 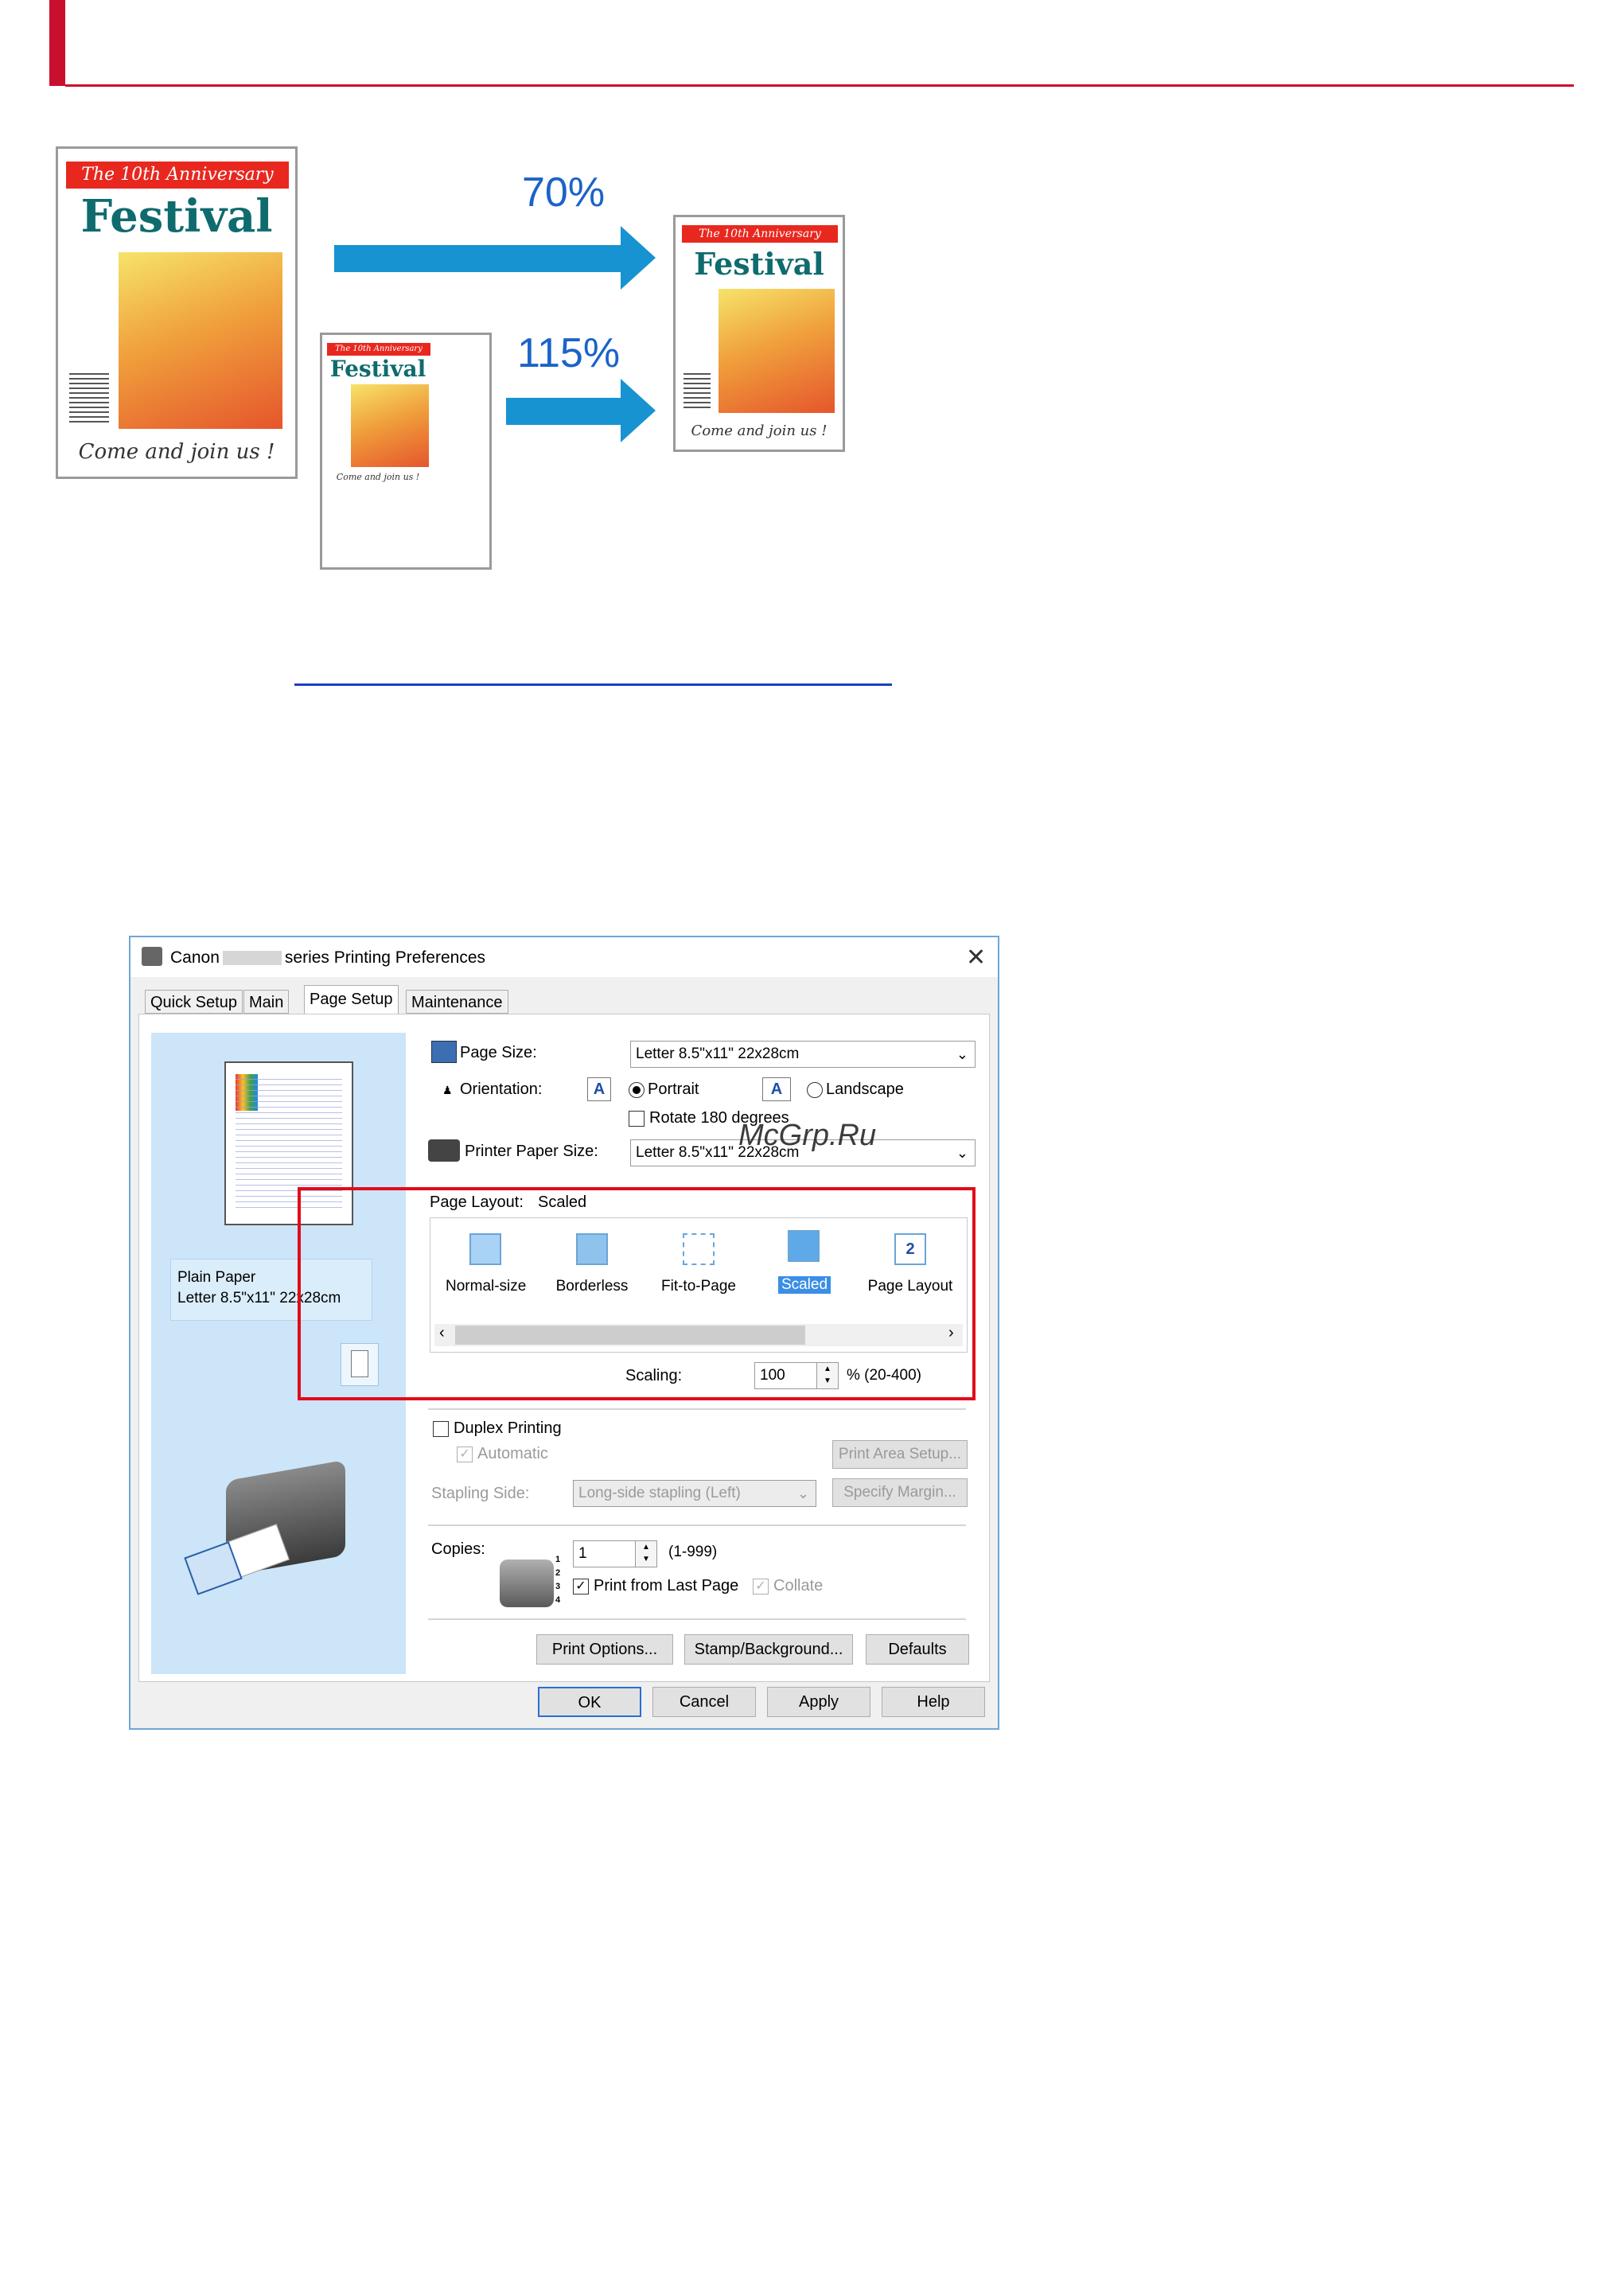 I want to click on layout-borderless: Borderless, so click(x=592, y=1286).